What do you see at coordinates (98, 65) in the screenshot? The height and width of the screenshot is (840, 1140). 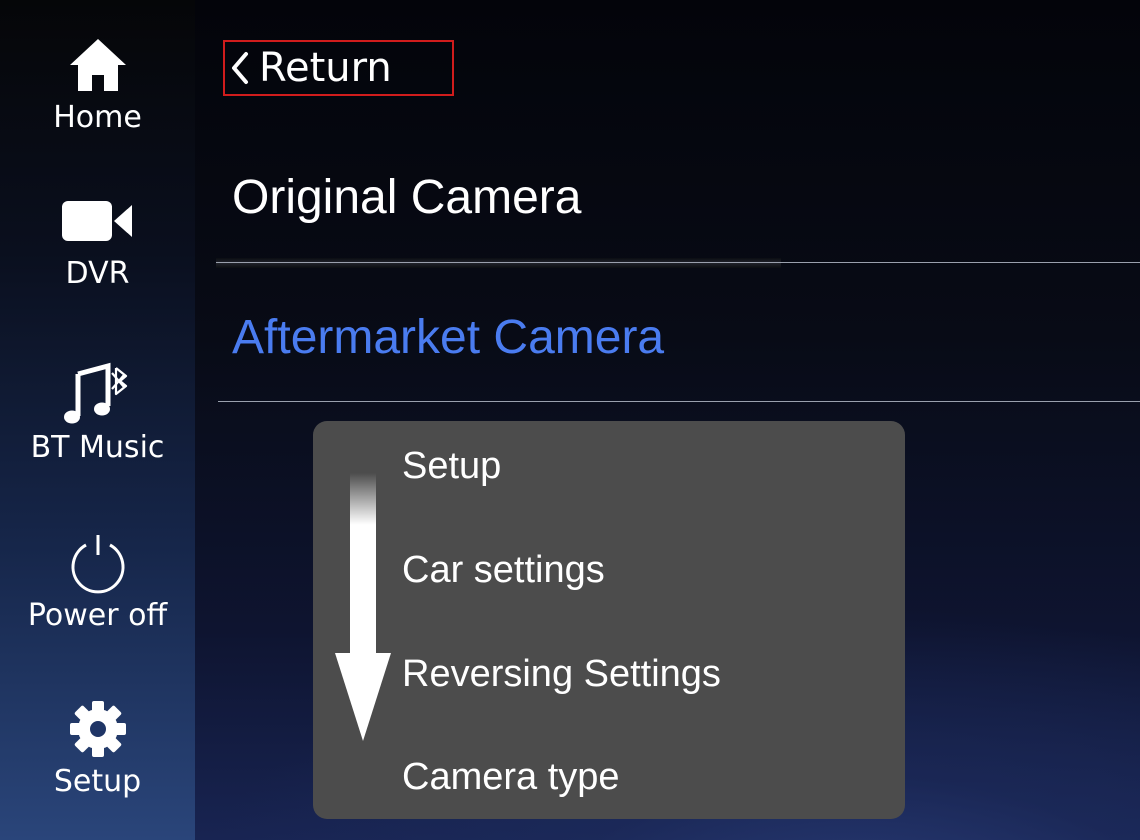 I see `home-icon` at bounding box center [98, 65].